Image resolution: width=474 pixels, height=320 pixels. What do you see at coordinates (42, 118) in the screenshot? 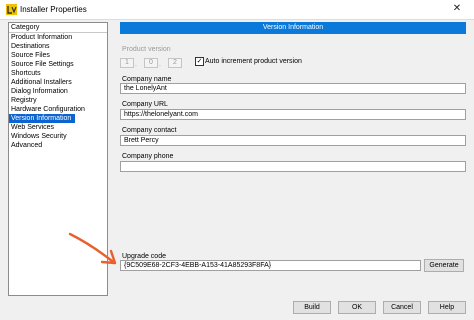
I see `category-item-version-information: Version Information` at bounding box center [42, 118].